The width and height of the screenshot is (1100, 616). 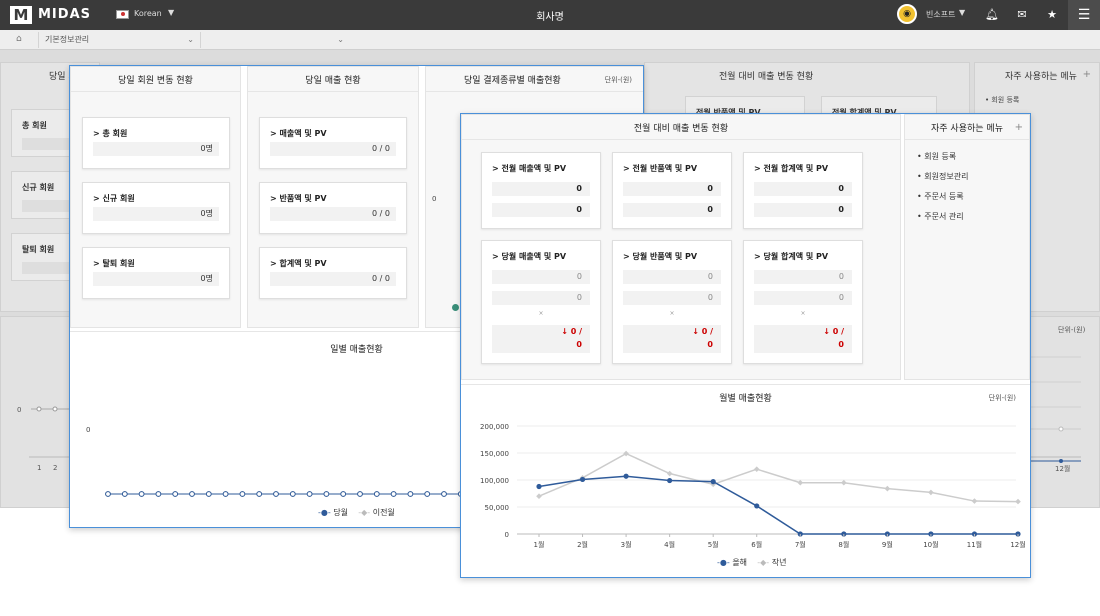 What do you see at coordinates (1052, 14) in the screenshot?
I see `star-icon: ★` at bounding box center [1052, 14].